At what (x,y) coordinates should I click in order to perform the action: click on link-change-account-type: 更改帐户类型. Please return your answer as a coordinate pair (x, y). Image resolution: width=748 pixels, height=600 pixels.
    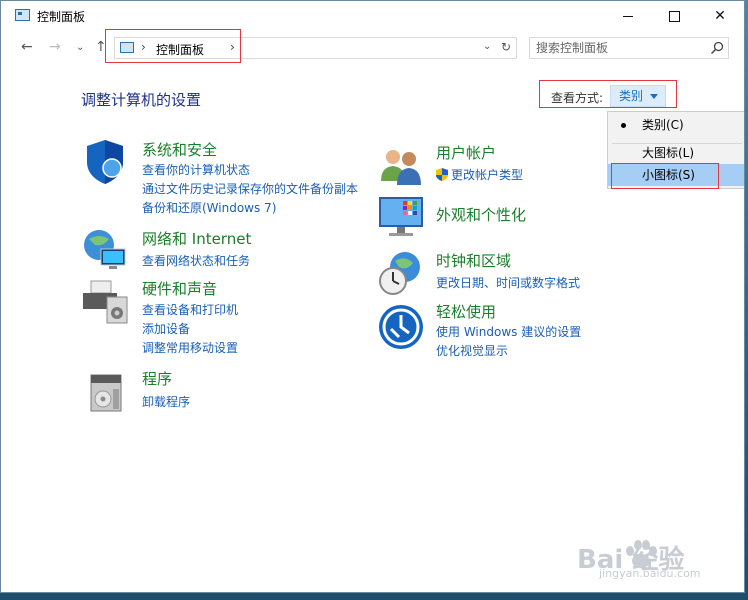
    Looking at the image, I should click on (479, 174).